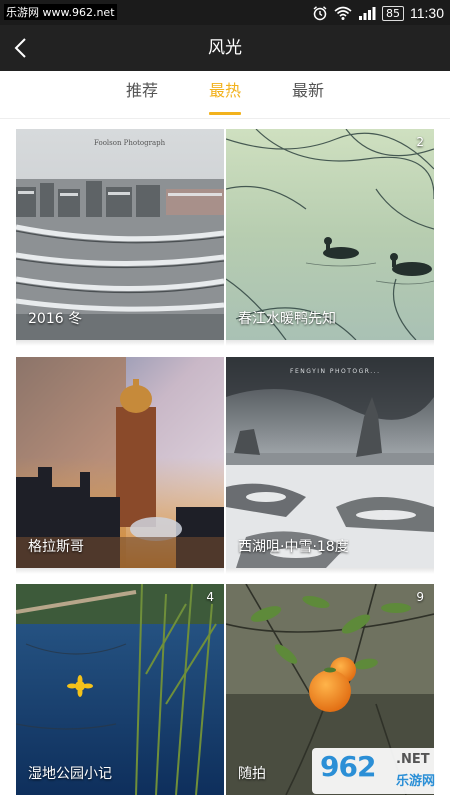  Describe the element at coordinates (287, 319) in the screenshot. I see `album-title: 春江水暖鸭先知` at that location.